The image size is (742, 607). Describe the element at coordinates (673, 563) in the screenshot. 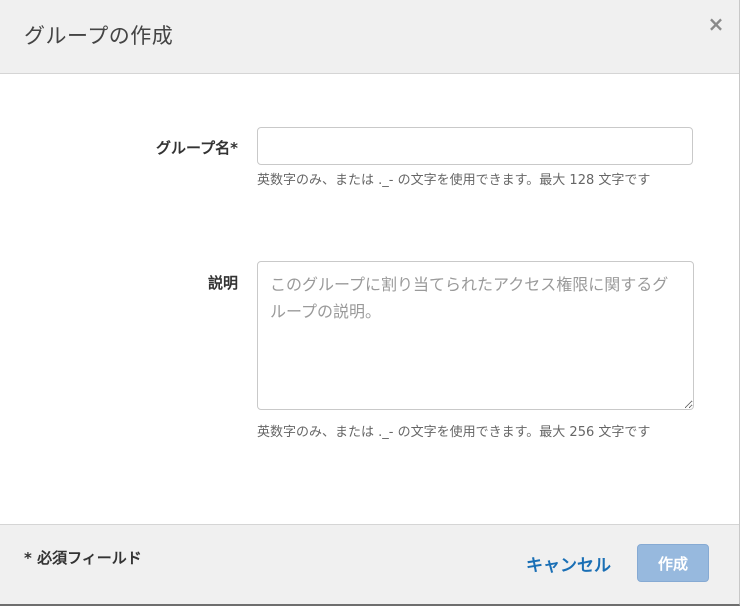

I see `create-button: 作成` at that location.